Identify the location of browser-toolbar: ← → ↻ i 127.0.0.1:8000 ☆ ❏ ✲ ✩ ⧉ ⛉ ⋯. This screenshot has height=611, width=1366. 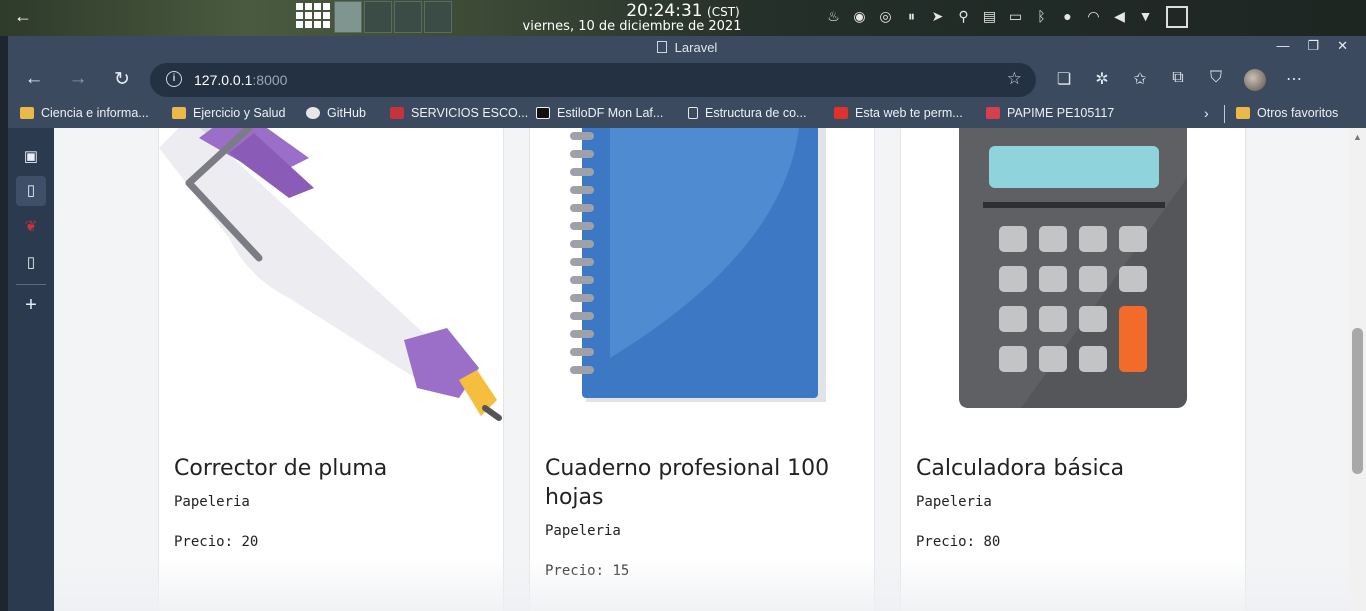
(687, 80).